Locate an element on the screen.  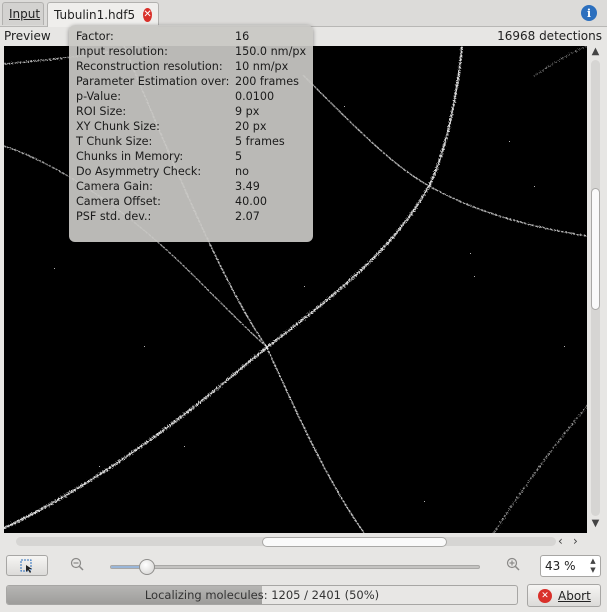
preview-label: Preview is located at coordinates (27, 36).